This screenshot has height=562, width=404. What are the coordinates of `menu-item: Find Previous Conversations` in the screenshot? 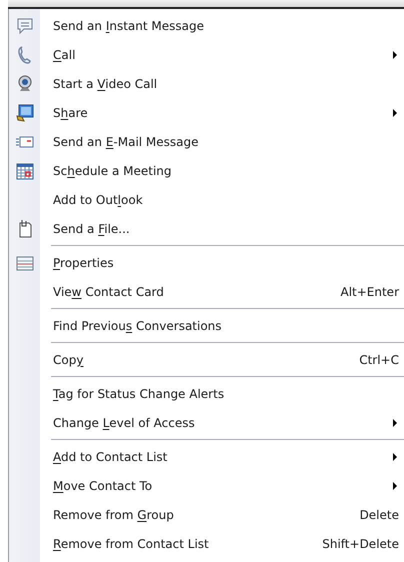 It's located at (206, 325).